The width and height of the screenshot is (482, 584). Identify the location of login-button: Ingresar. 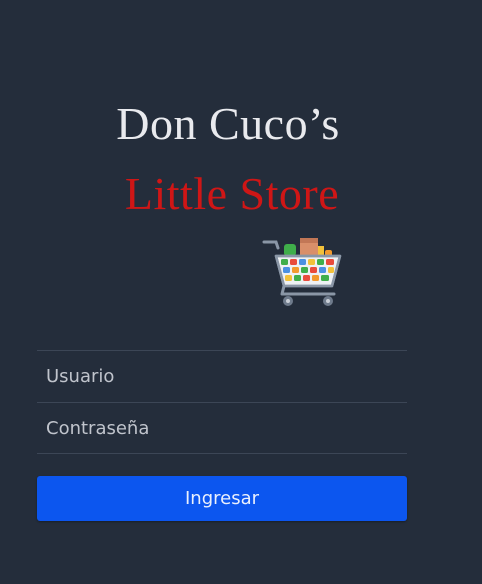
(222, 498).